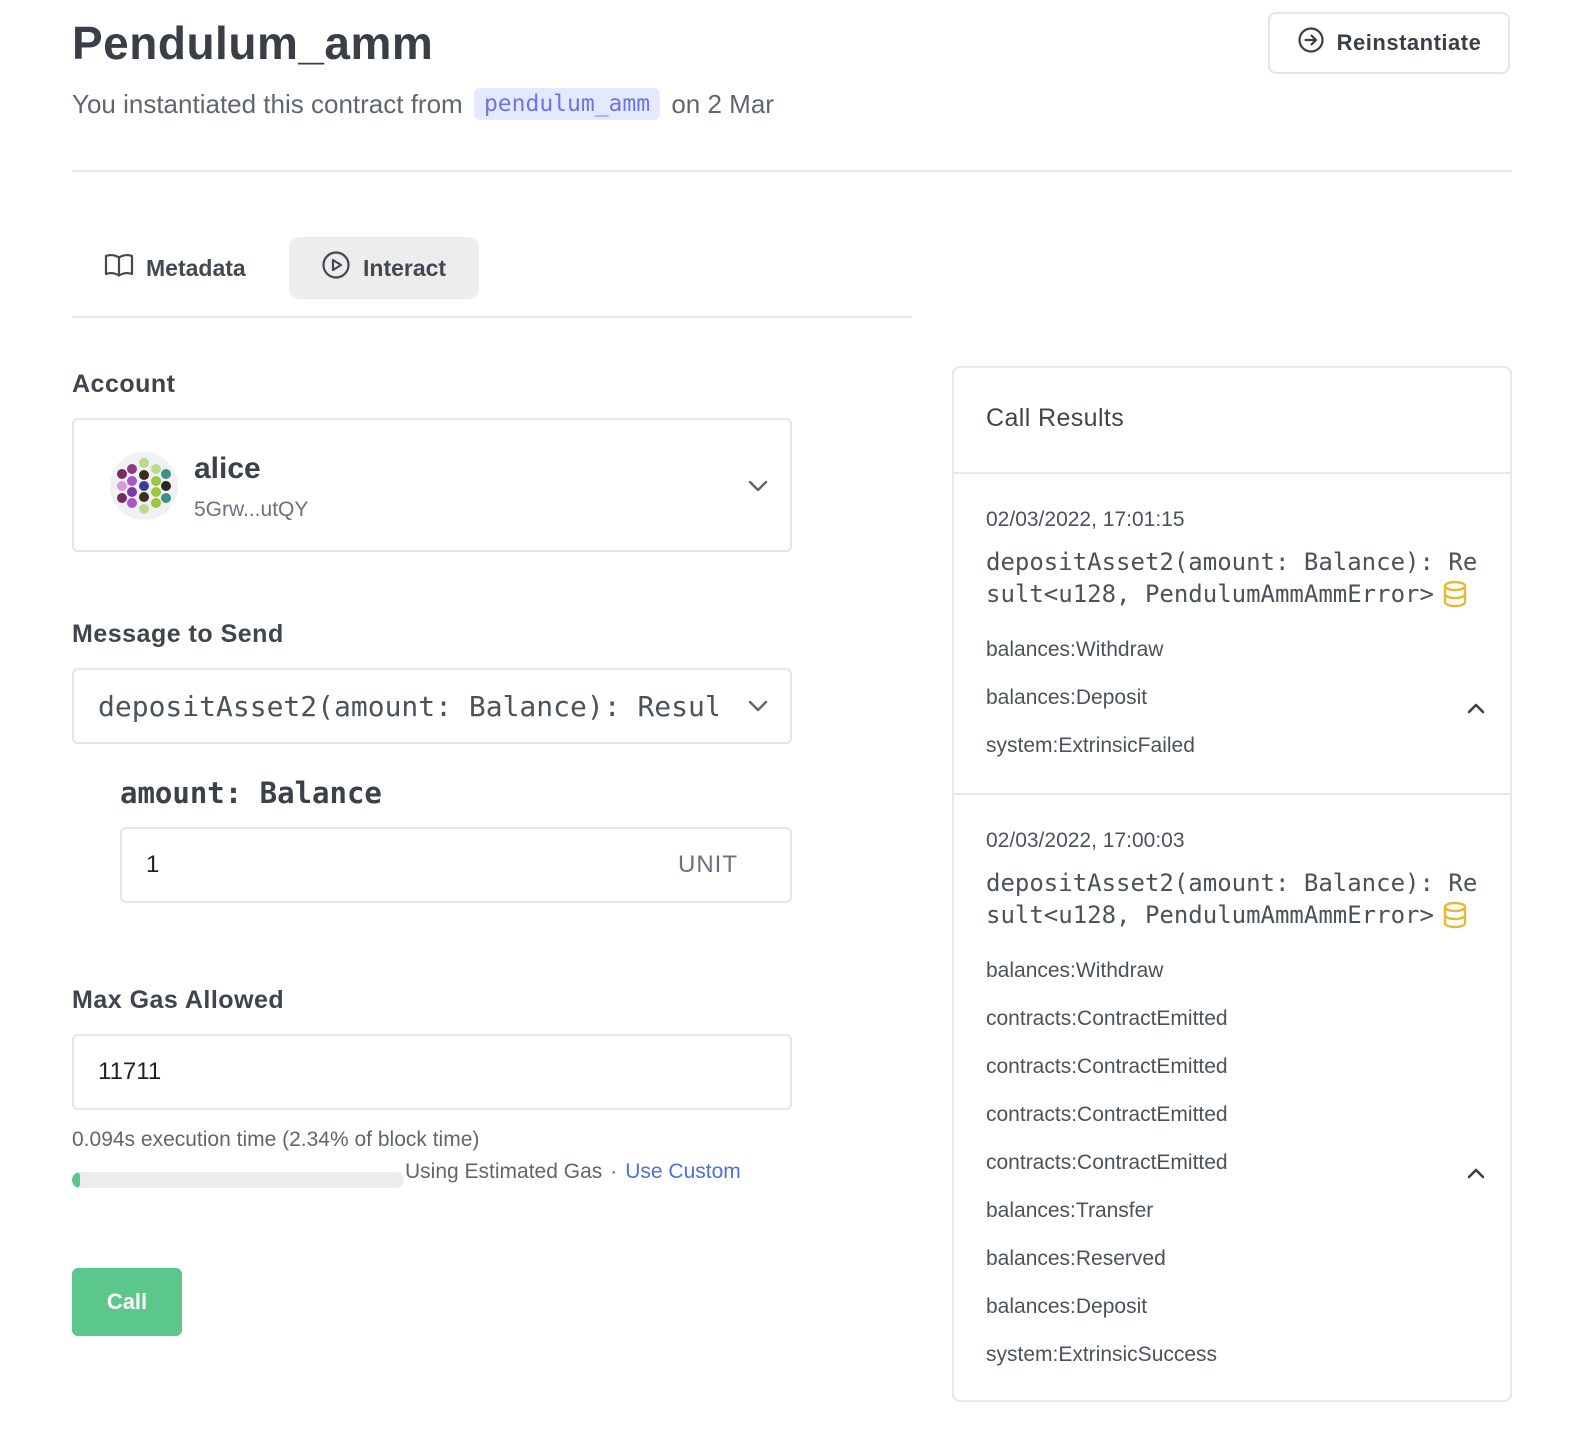 The image size is (1578, 1444). What do you see at coordinates (405, 267) in the screenshot?
I see `tab-interact-label: Interact` at bounding box center [405, 267].